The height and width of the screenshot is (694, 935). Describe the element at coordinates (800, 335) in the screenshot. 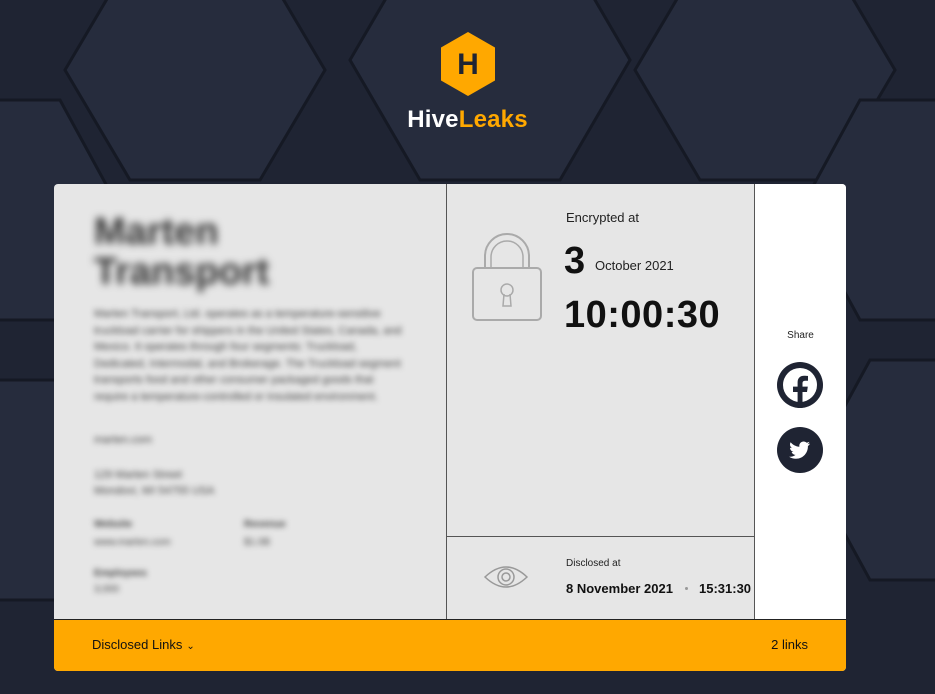

I see `share-label: Share` at that location.